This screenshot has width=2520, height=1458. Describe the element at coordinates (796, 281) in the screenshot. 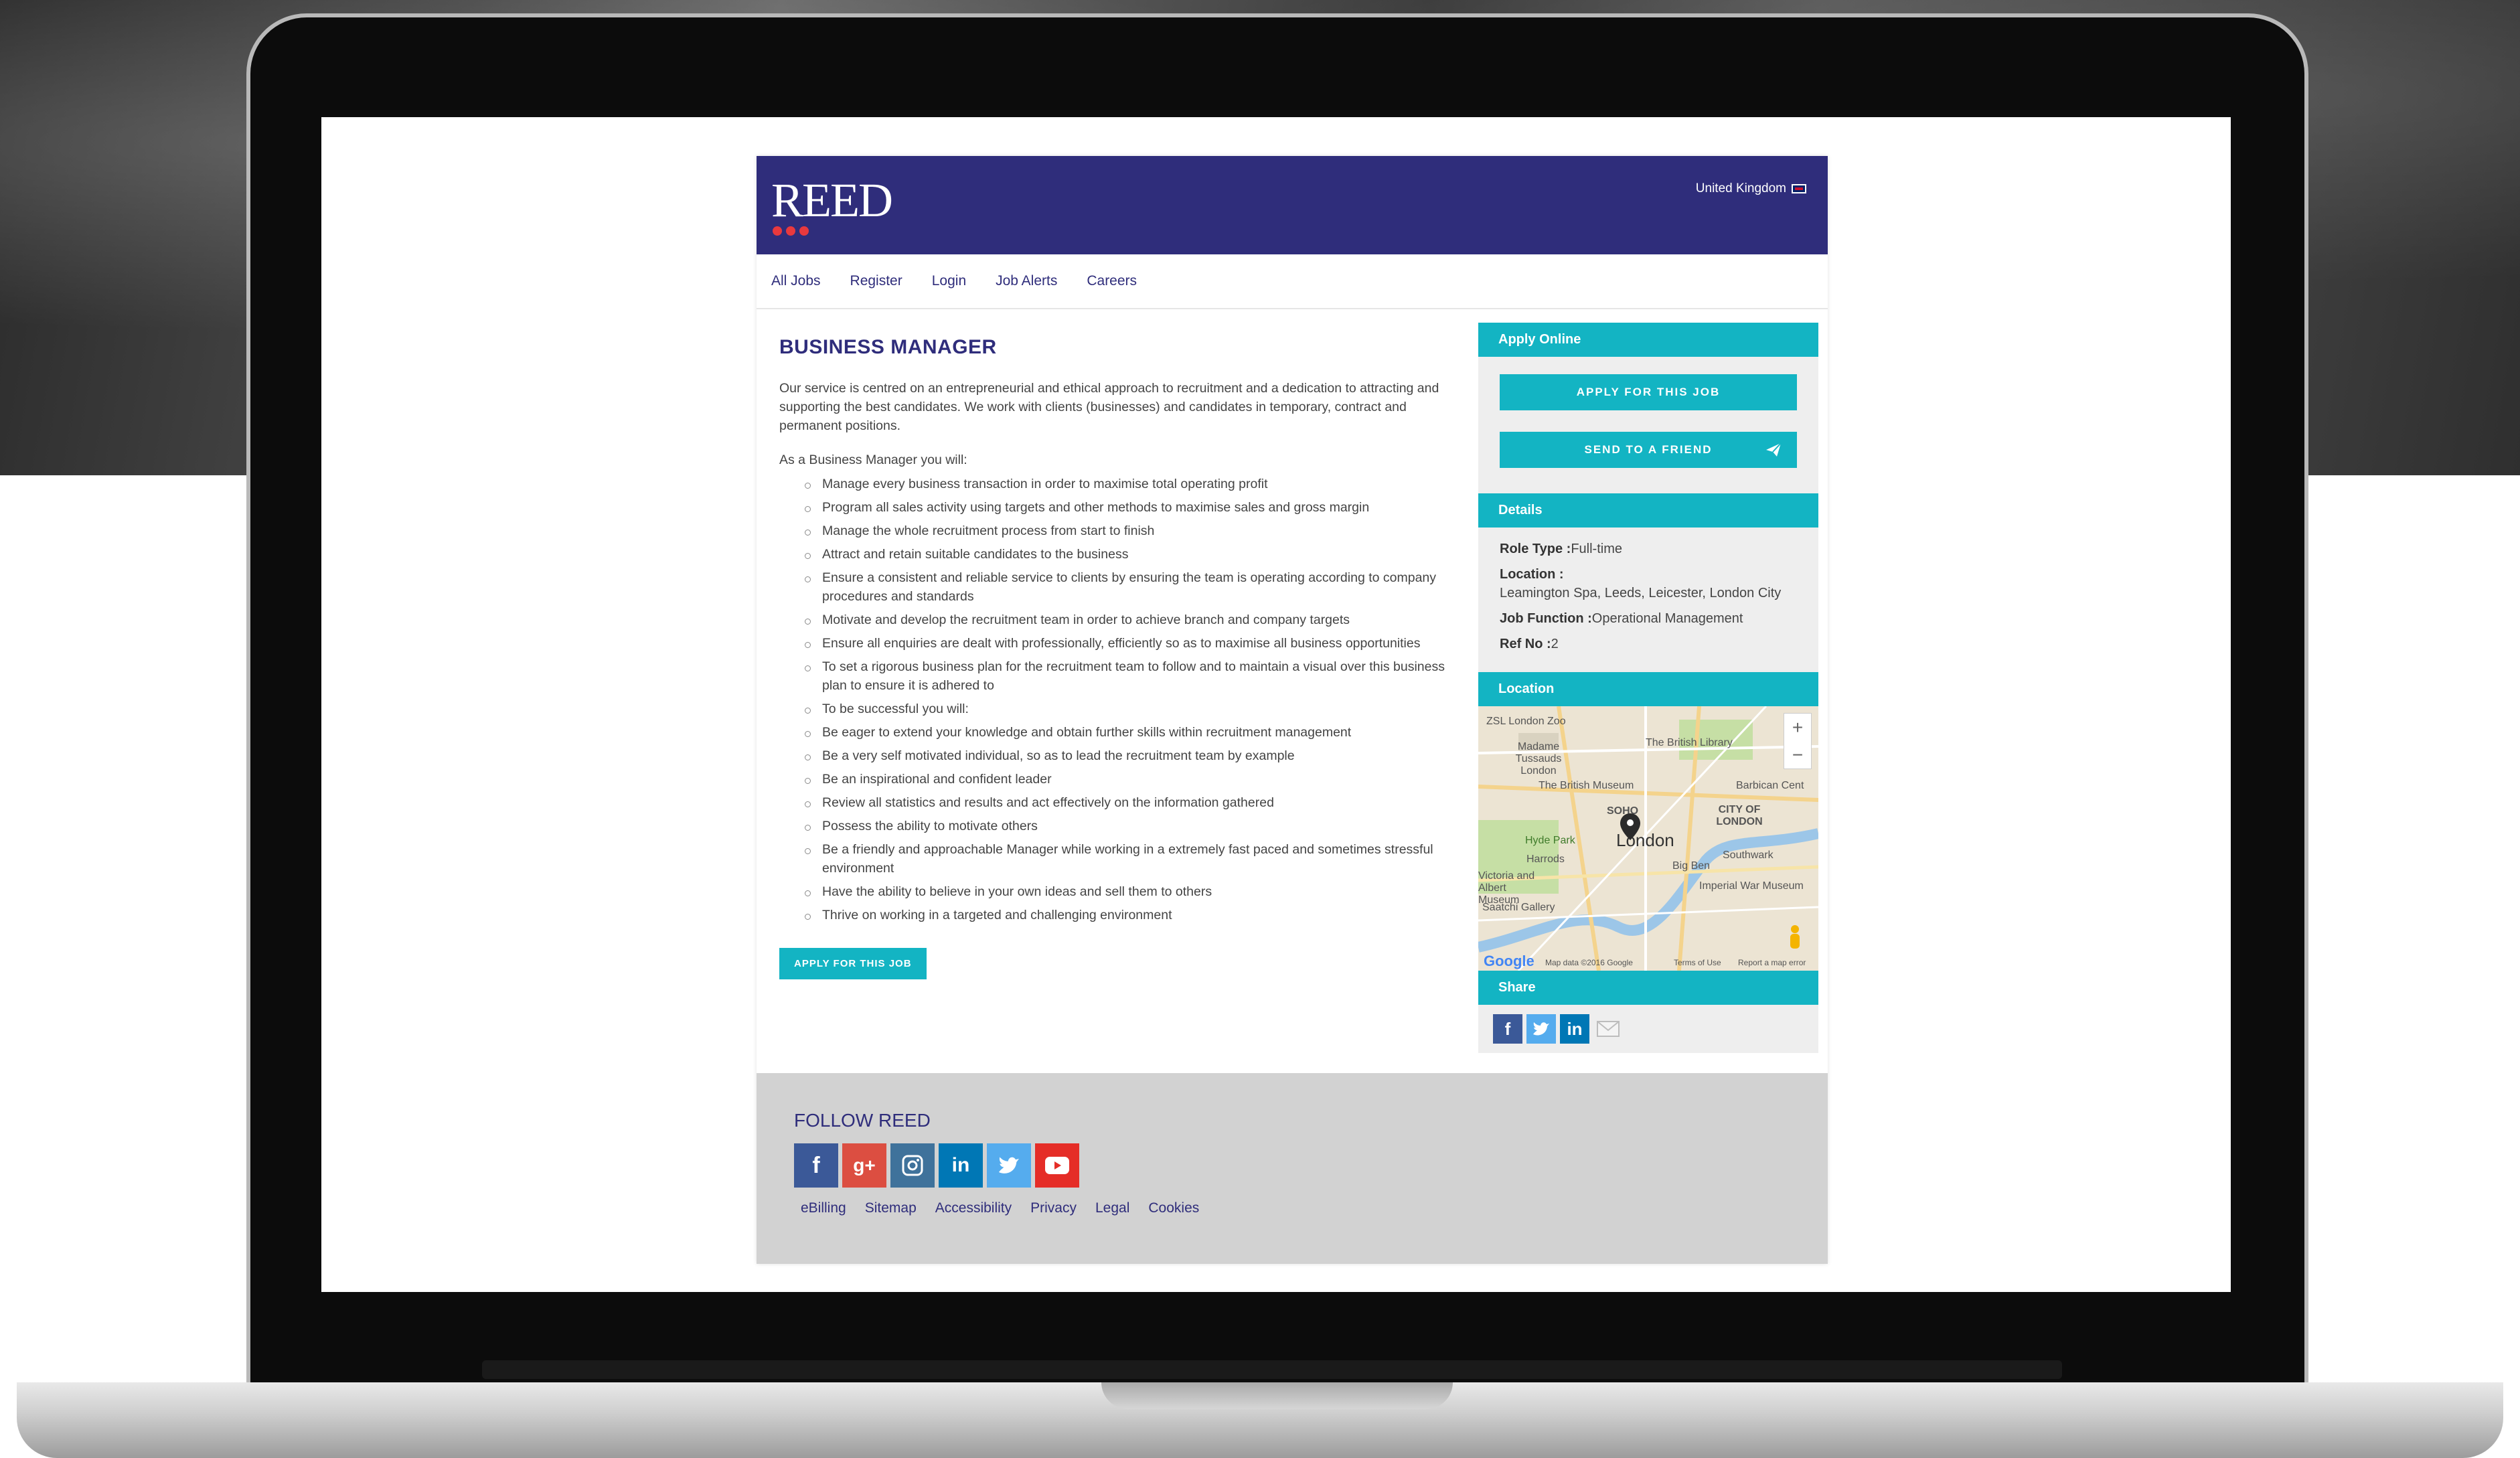

I see `nav-all-jobs: All Jobs` at that location.